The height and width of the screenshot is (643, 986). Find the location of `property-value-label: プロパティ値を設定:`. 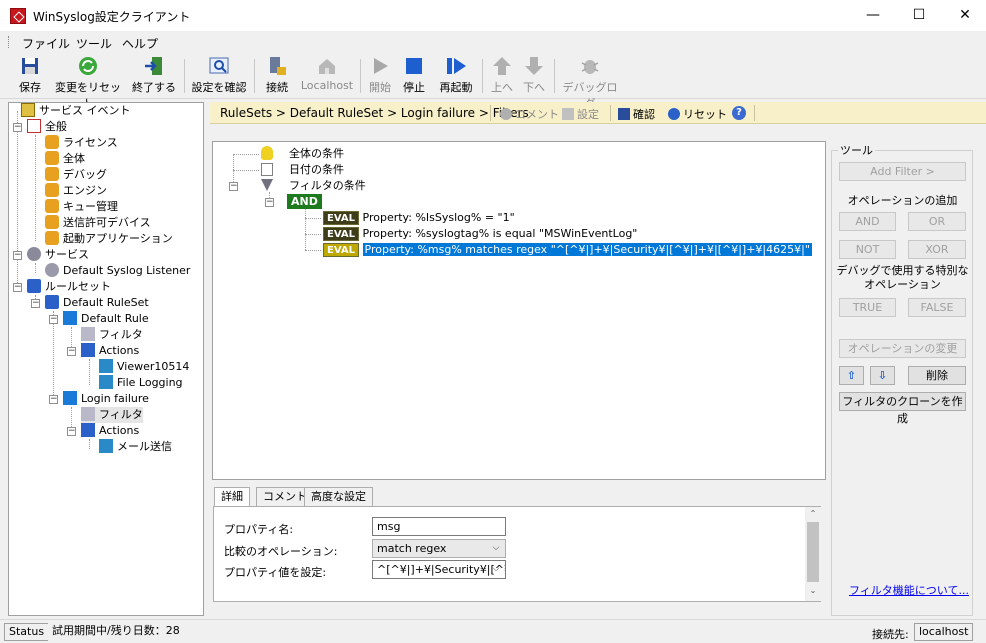

property-value-label: プロパティ値を設定: is located at coordinates (275, 572).